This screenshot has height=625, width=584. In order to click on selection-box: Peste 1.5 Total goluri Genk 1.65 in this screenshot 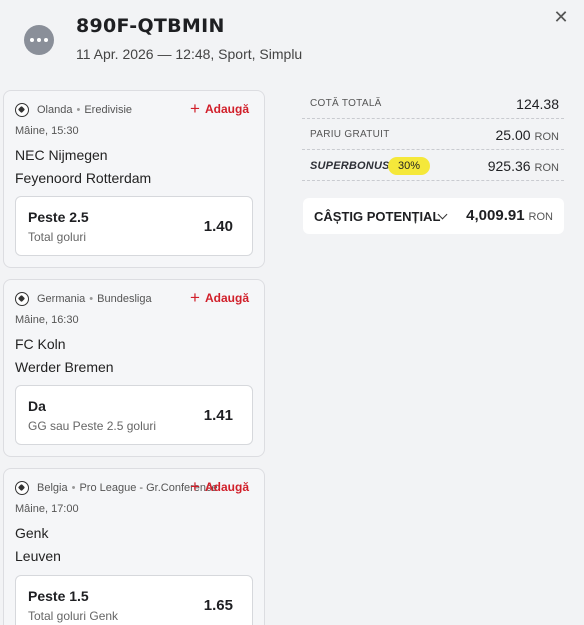, I will do `click(134, 600)`.